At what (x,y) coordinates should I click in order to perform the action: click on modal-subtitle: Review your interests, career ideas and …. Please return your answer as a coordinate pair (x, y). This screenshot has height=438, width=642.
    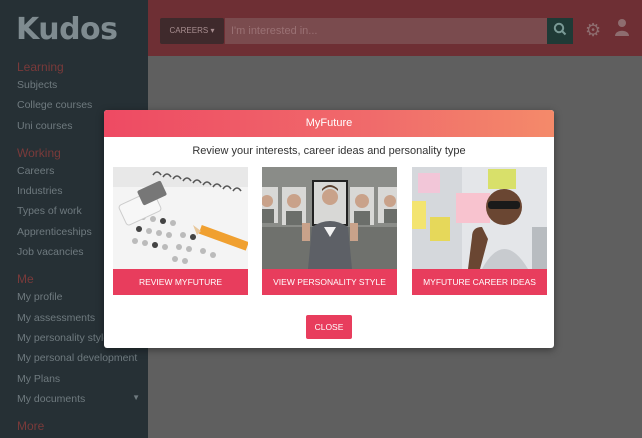
    Looking at the image, I should click on (329, 151).